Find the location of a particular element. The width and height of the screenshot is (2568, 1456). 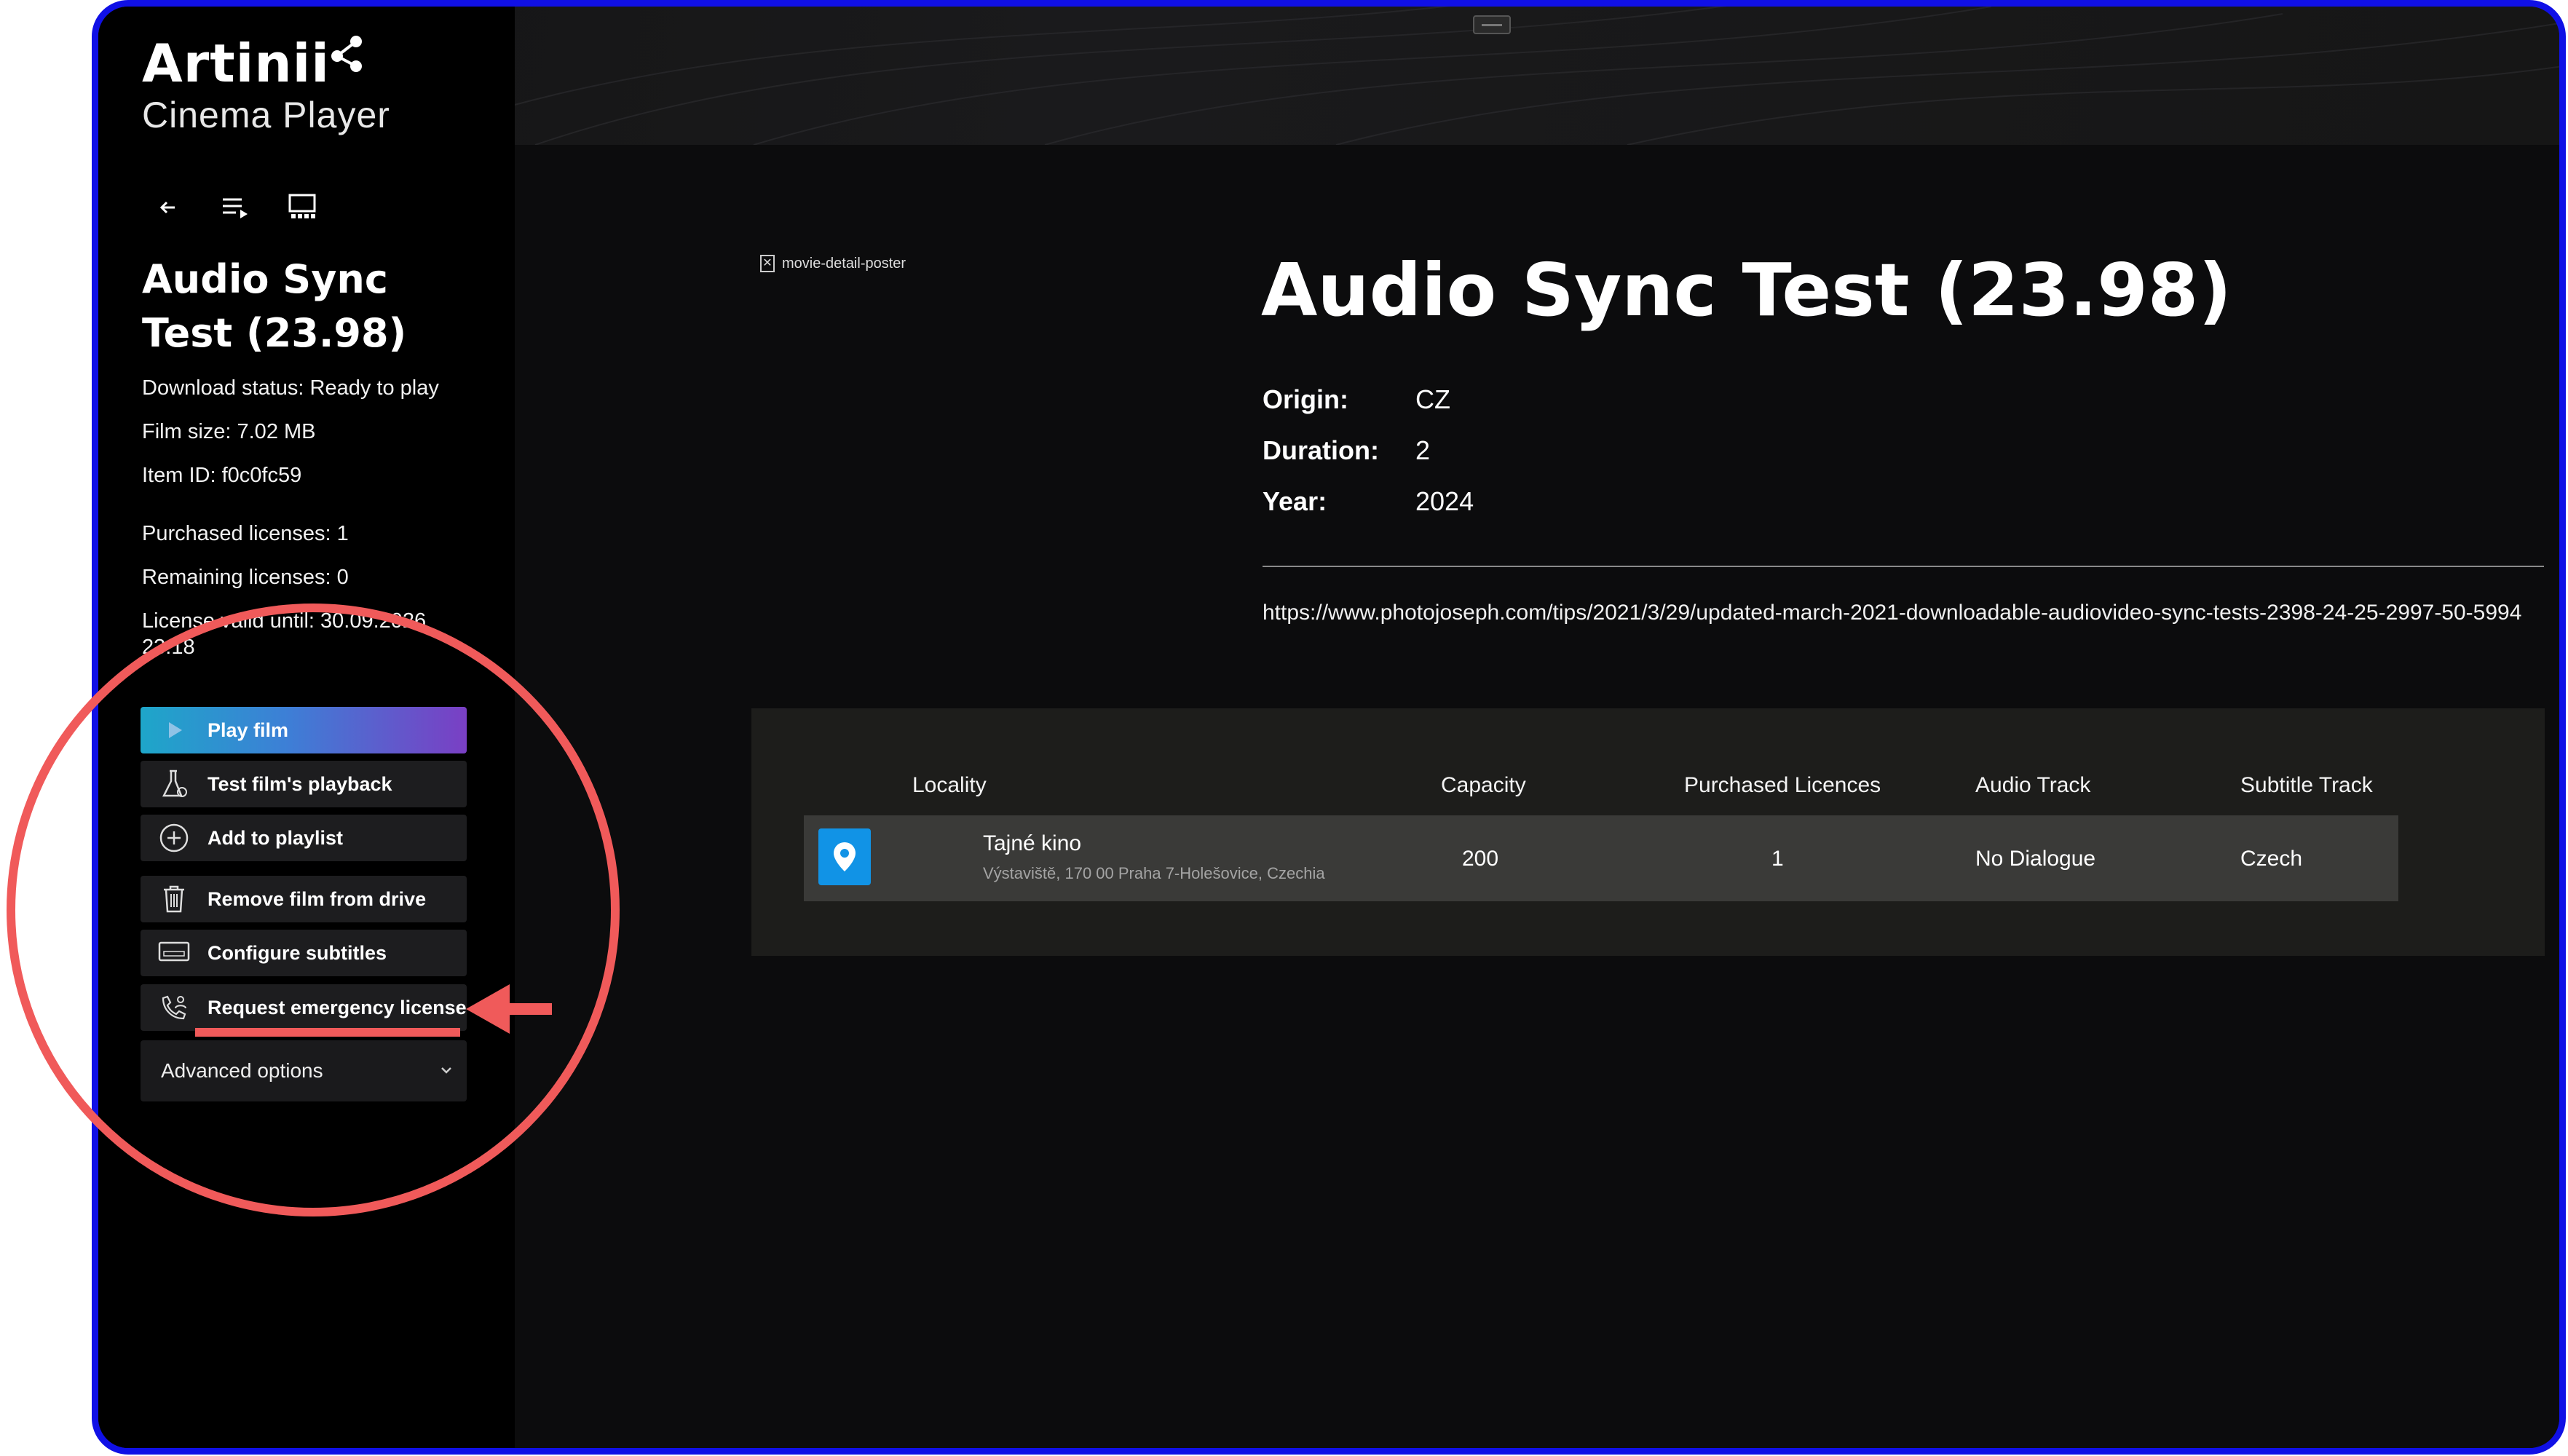

request-emergency-license-button: Request emergency license is located at coordinates (304, 1007).